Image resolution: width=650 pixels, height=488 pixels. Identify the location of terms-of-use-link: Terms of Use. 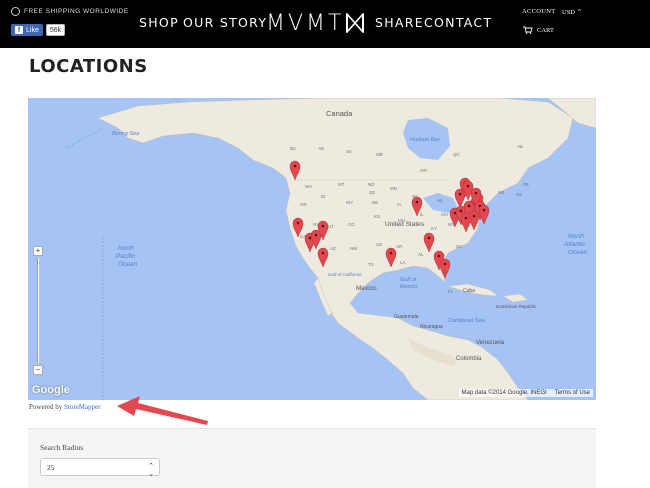
(572, 393).